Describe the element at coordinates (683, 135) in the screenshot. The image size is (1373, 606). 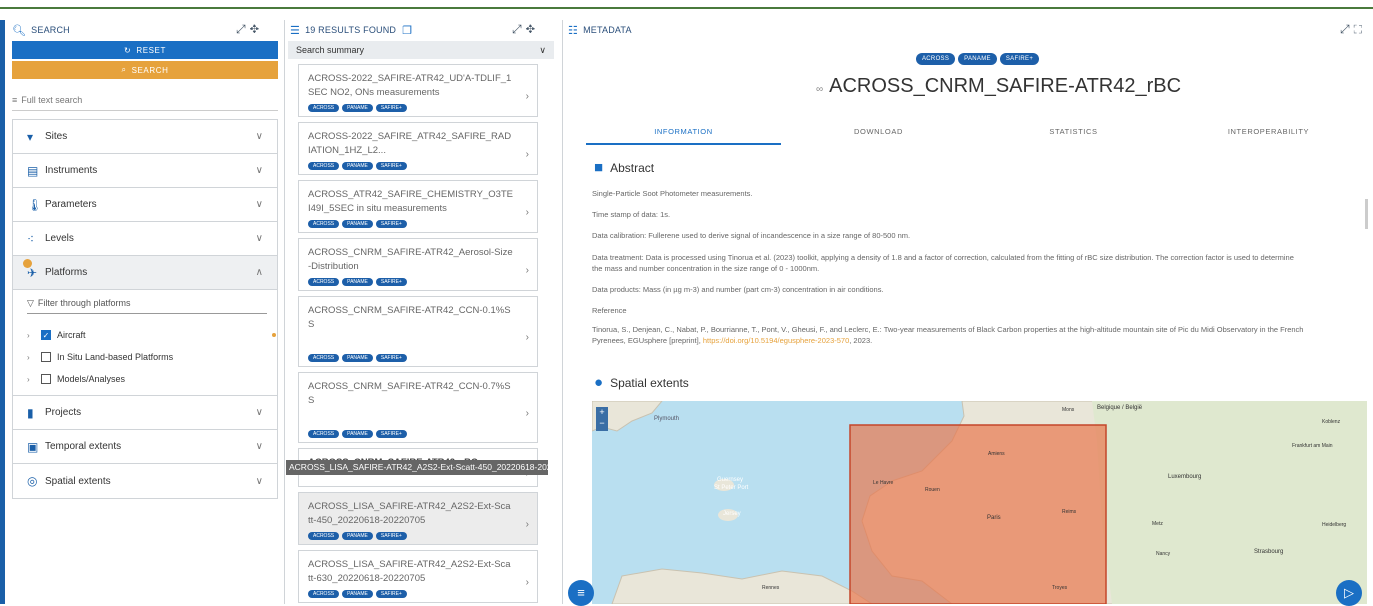
I see `tab-information: INFORMATION` at that location.